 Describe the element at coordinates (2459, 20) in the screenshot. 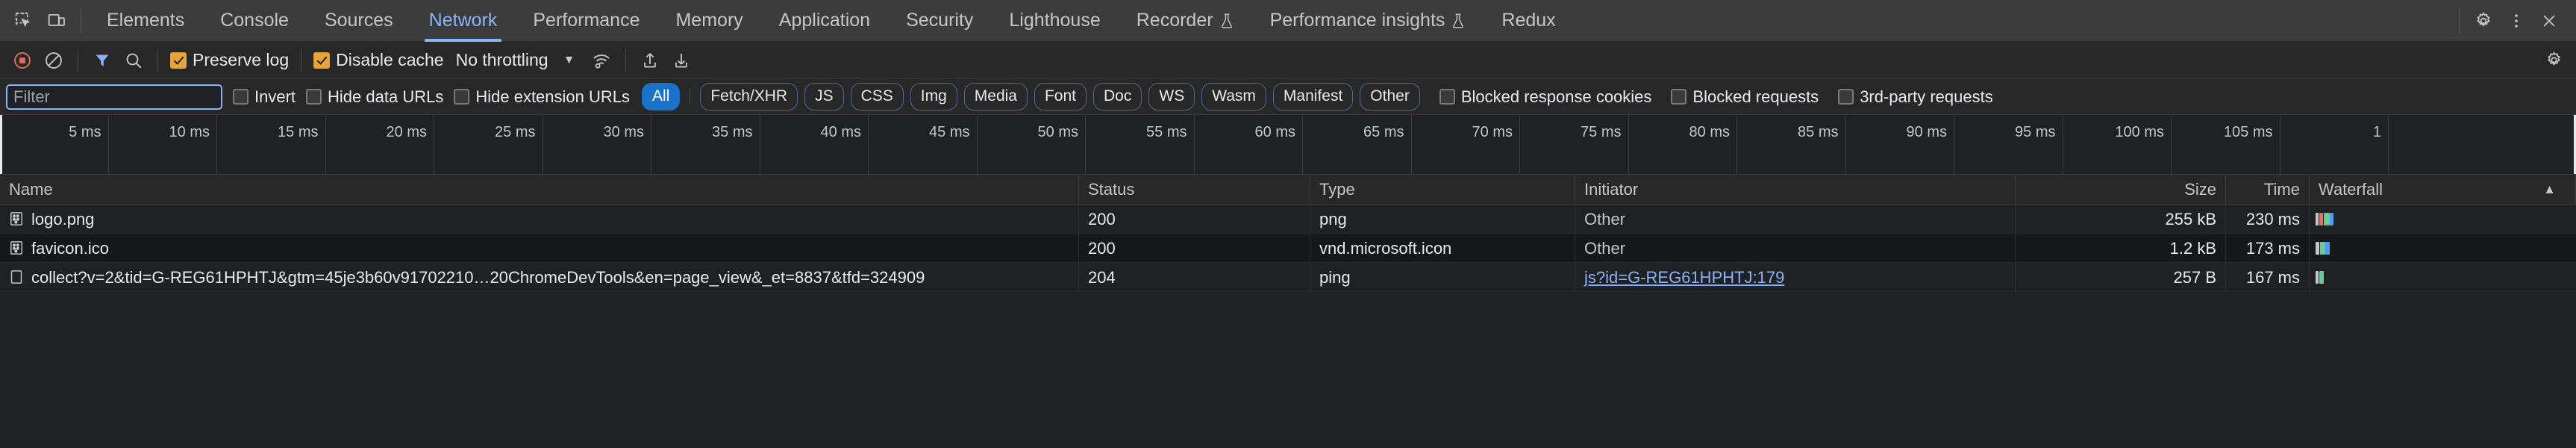

I see `tabbar-actions-divider` at that location.